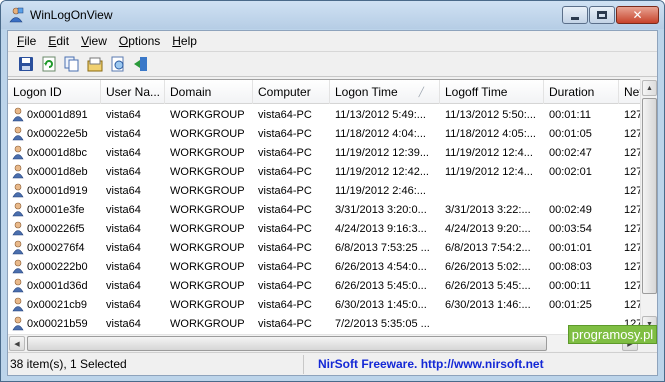 The image size is (665, 382). I want to click on column-header: Logon Time ╱, so click(385, 92).